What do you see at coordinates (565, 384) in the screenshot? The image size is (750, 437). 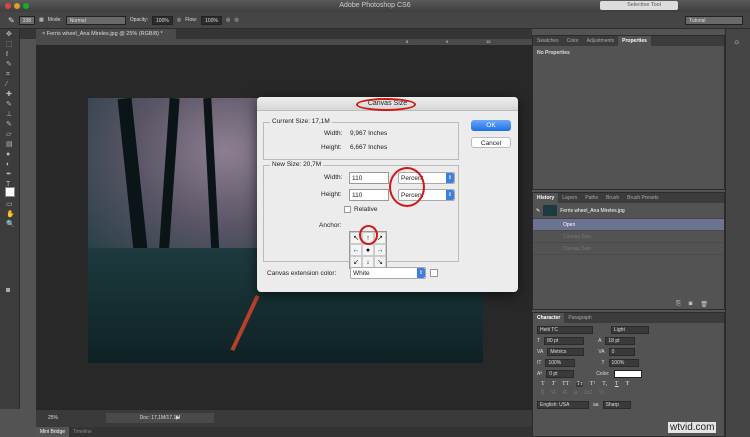 I see `all-caps-button: TT` at bounding box center [565, 384].